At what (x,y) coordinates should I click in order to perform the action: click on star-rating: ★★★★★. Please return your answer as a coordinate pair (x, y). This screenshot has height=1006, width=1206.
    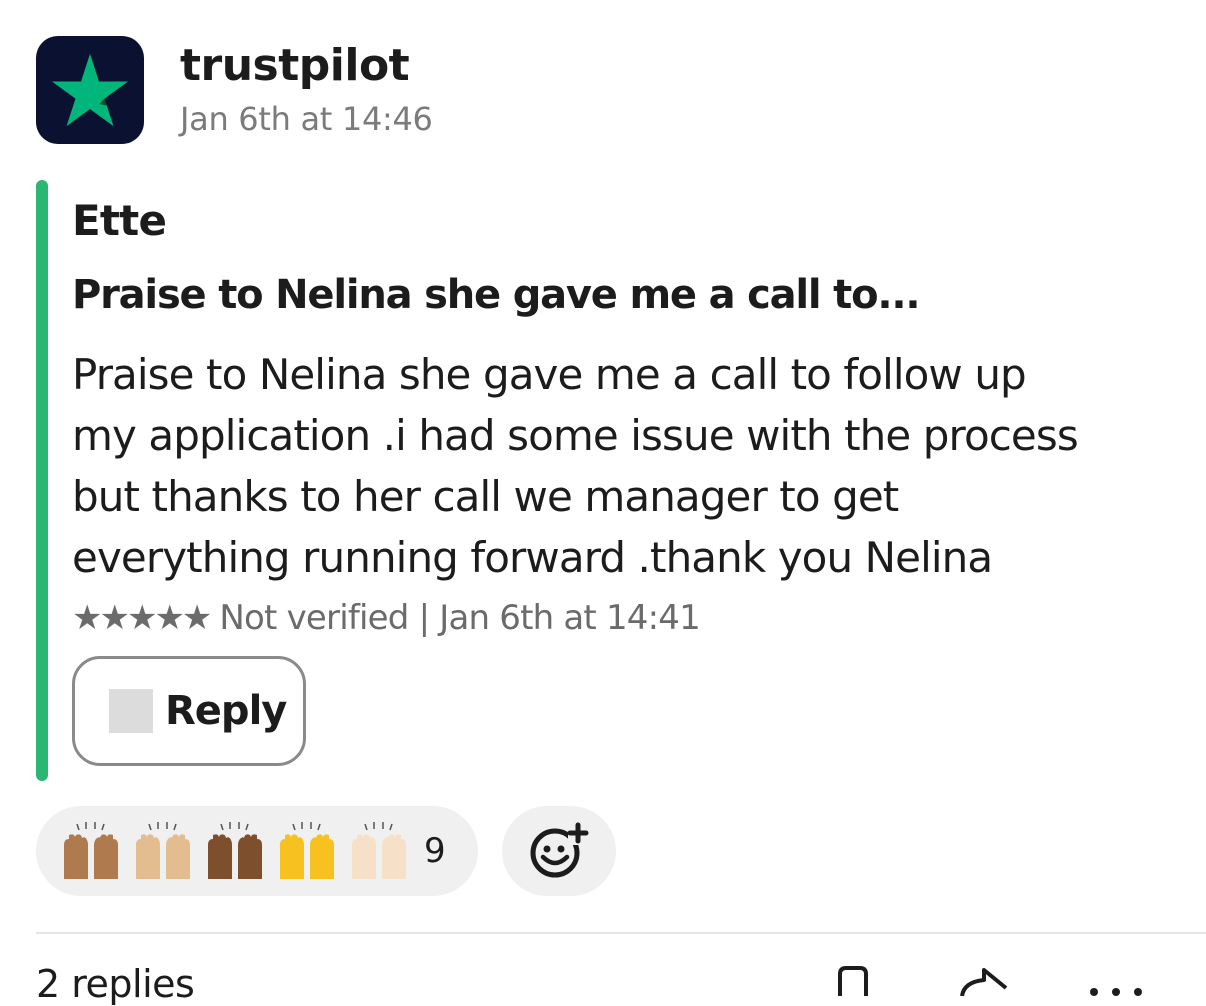
    Looking at the image, I should click on (142, 618).